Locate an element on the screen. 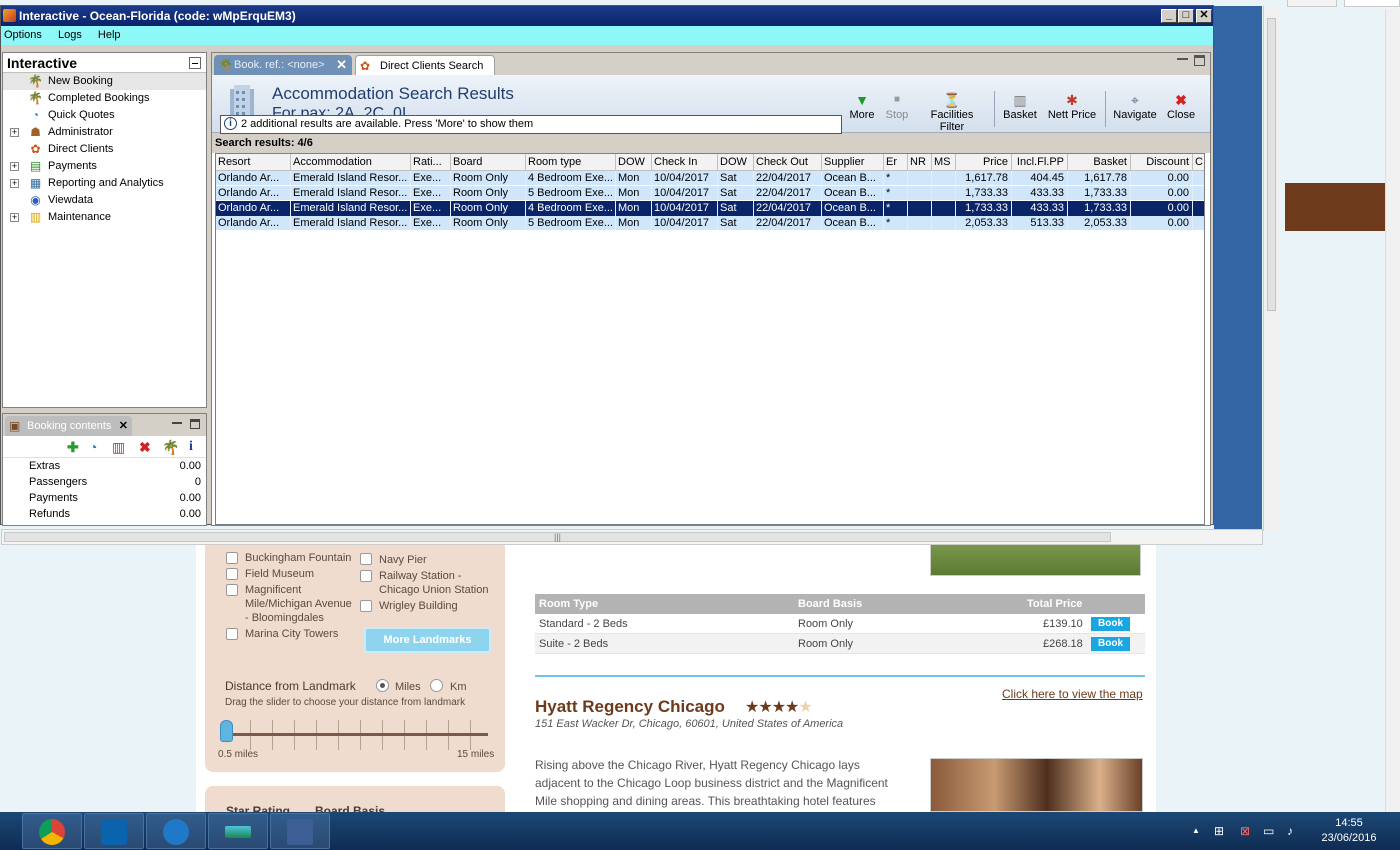 The image size is (1400, 850). nett-price-button: ✱ Nett Price is located at coordinates (1072, 109).